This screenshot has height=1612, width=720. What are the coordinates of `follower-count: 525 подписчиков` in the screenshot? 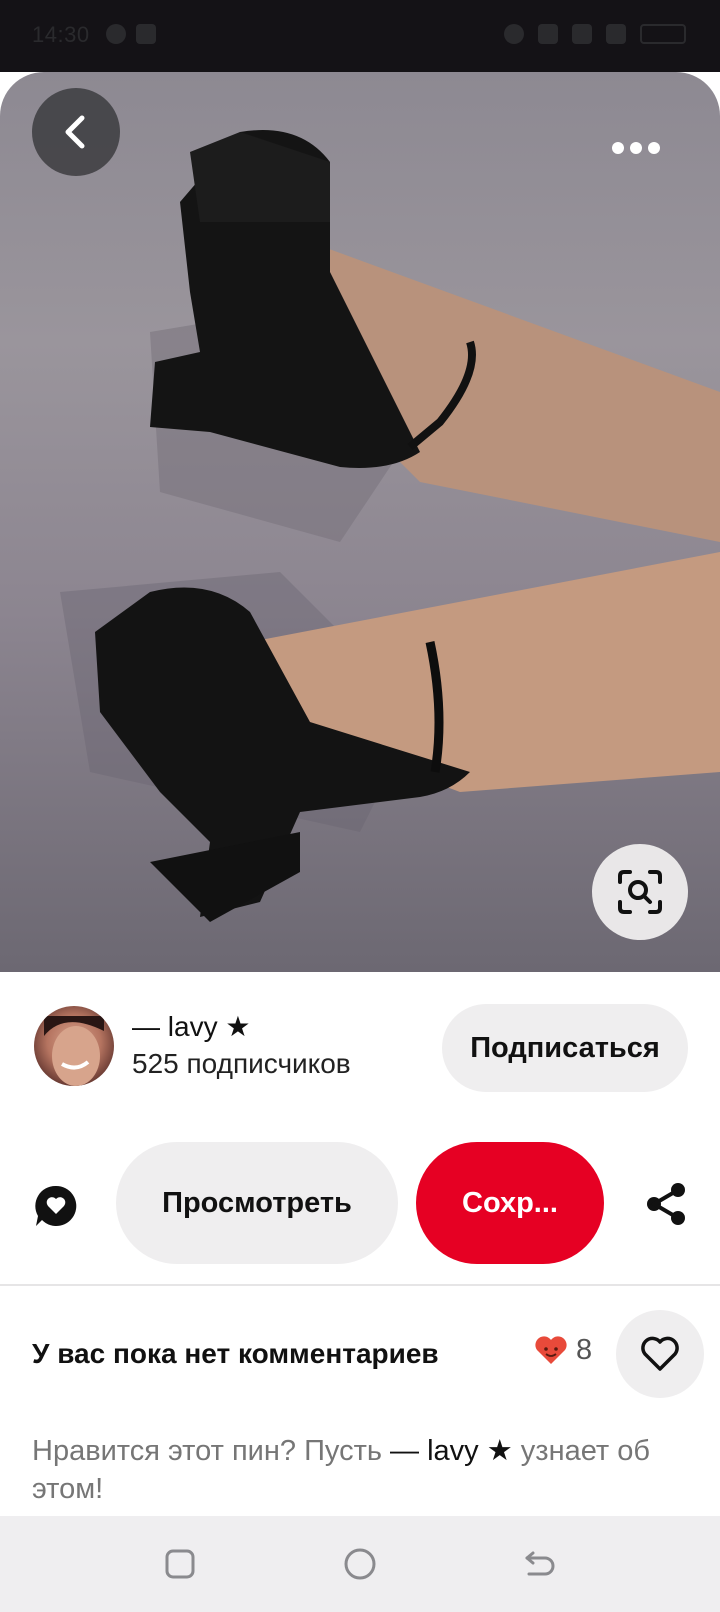 It's located at (241, 1063).